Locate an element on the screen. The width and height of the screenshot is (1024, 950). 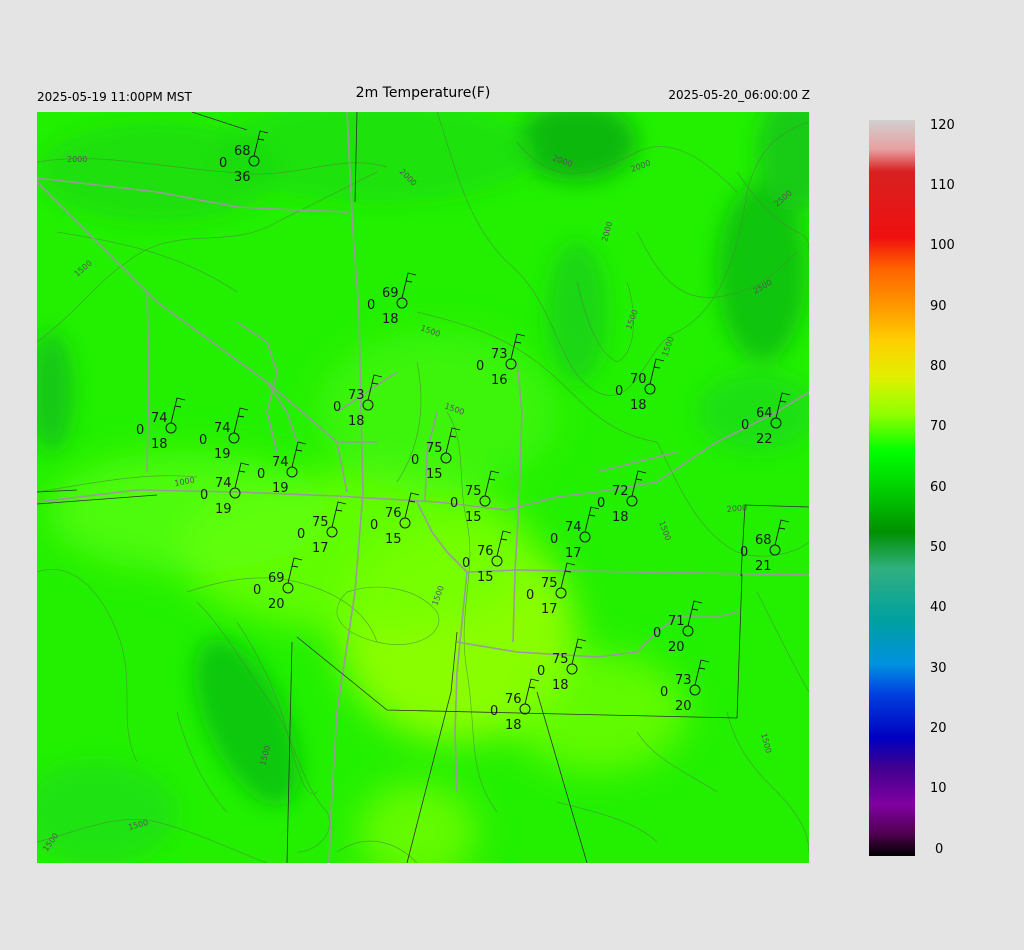
scale-label: 60 is located at coordinates (938, 487).